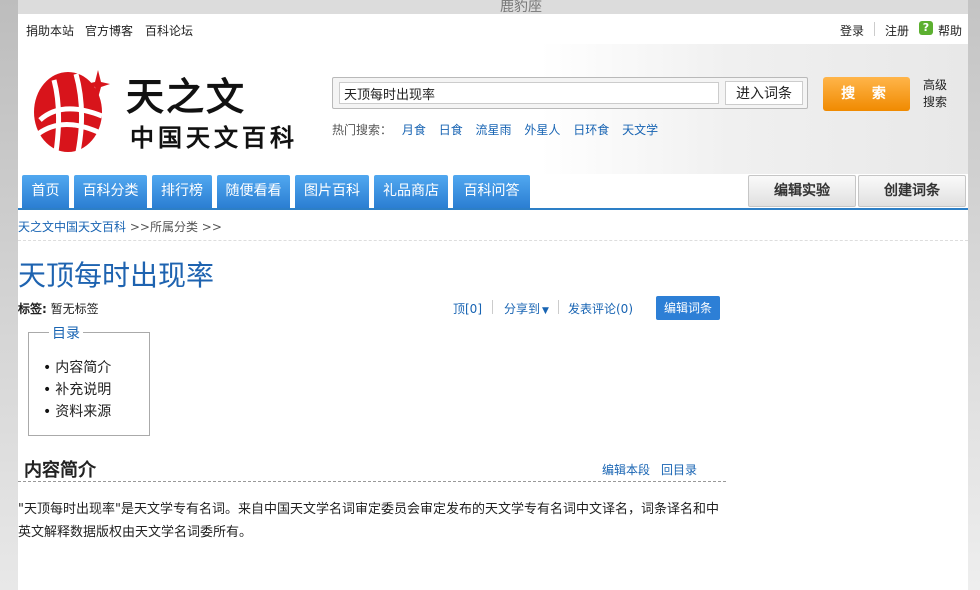  Describe the element at coordinates (591, 130) in the screenshot. I see `hot-word-link: 日环食` at that location.